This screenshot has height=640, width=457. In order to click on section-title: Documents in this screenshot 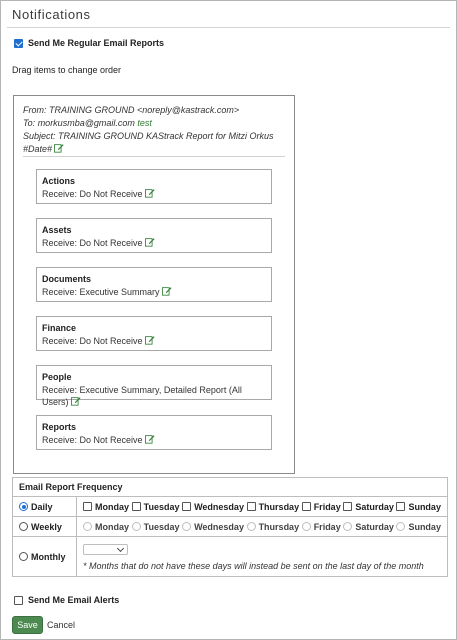, I will do `click(67, 279)`.